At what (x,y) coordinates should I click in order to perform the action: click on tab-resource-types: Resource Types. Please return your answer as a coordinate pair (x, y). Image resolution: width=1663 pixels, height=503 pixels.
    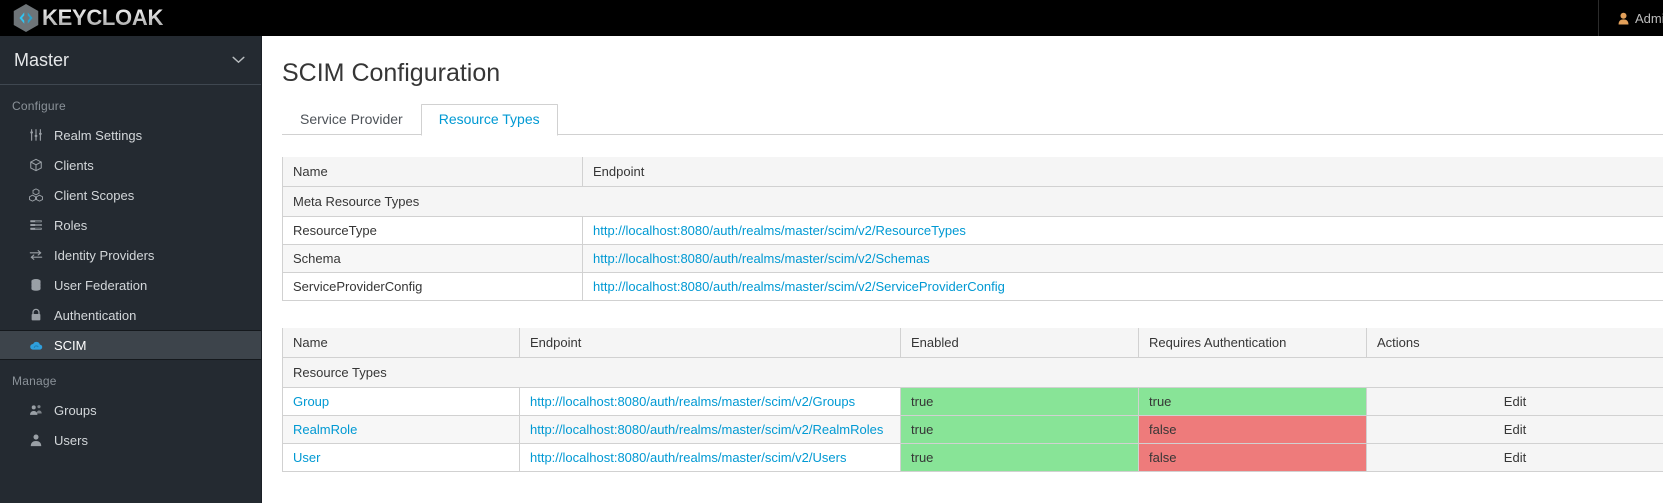
    Looking at the image, I should click on (489, 120).